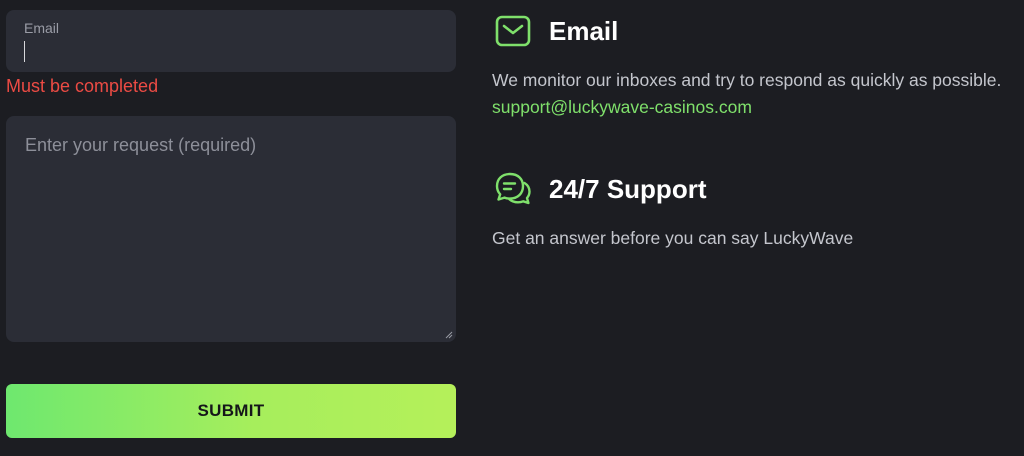 The width and height of the screenshot is (1024, 456). Describe the element at coordinates (622, 107) in the screenshot. I see `support-email-link: support@luckywave-casinos.com` at that location.